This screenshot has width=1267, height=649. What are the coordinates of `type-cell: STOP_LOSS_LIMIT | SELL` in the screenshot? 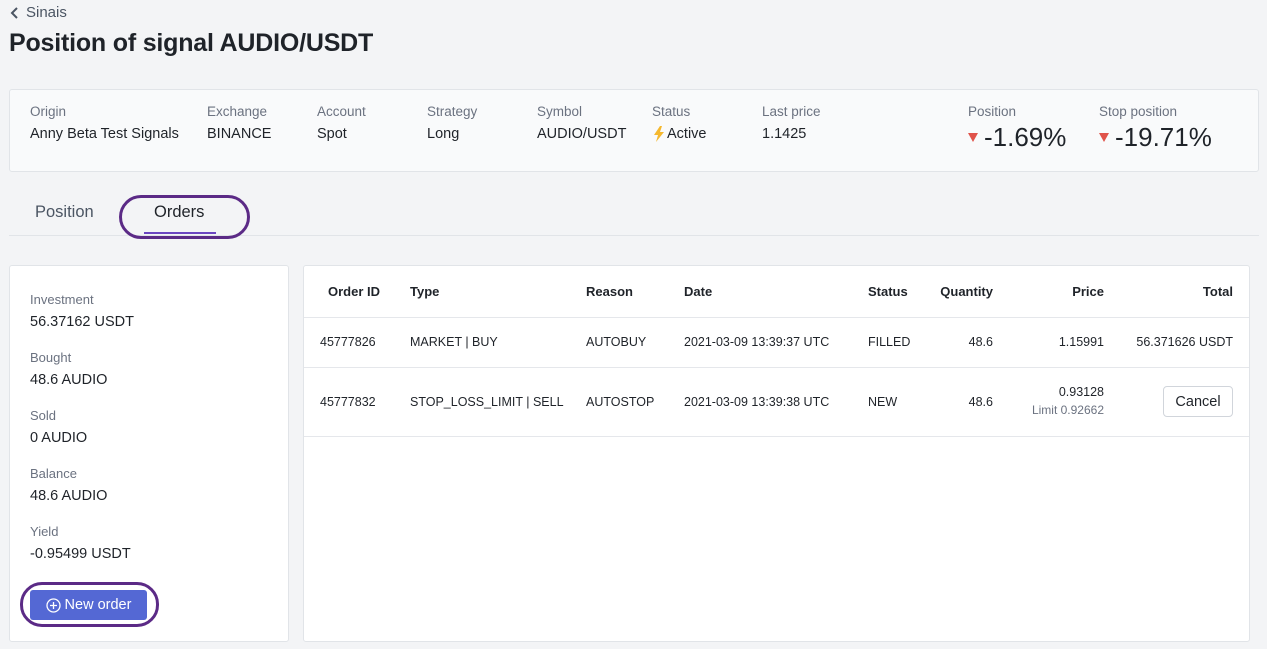 It's located at (487, 402).